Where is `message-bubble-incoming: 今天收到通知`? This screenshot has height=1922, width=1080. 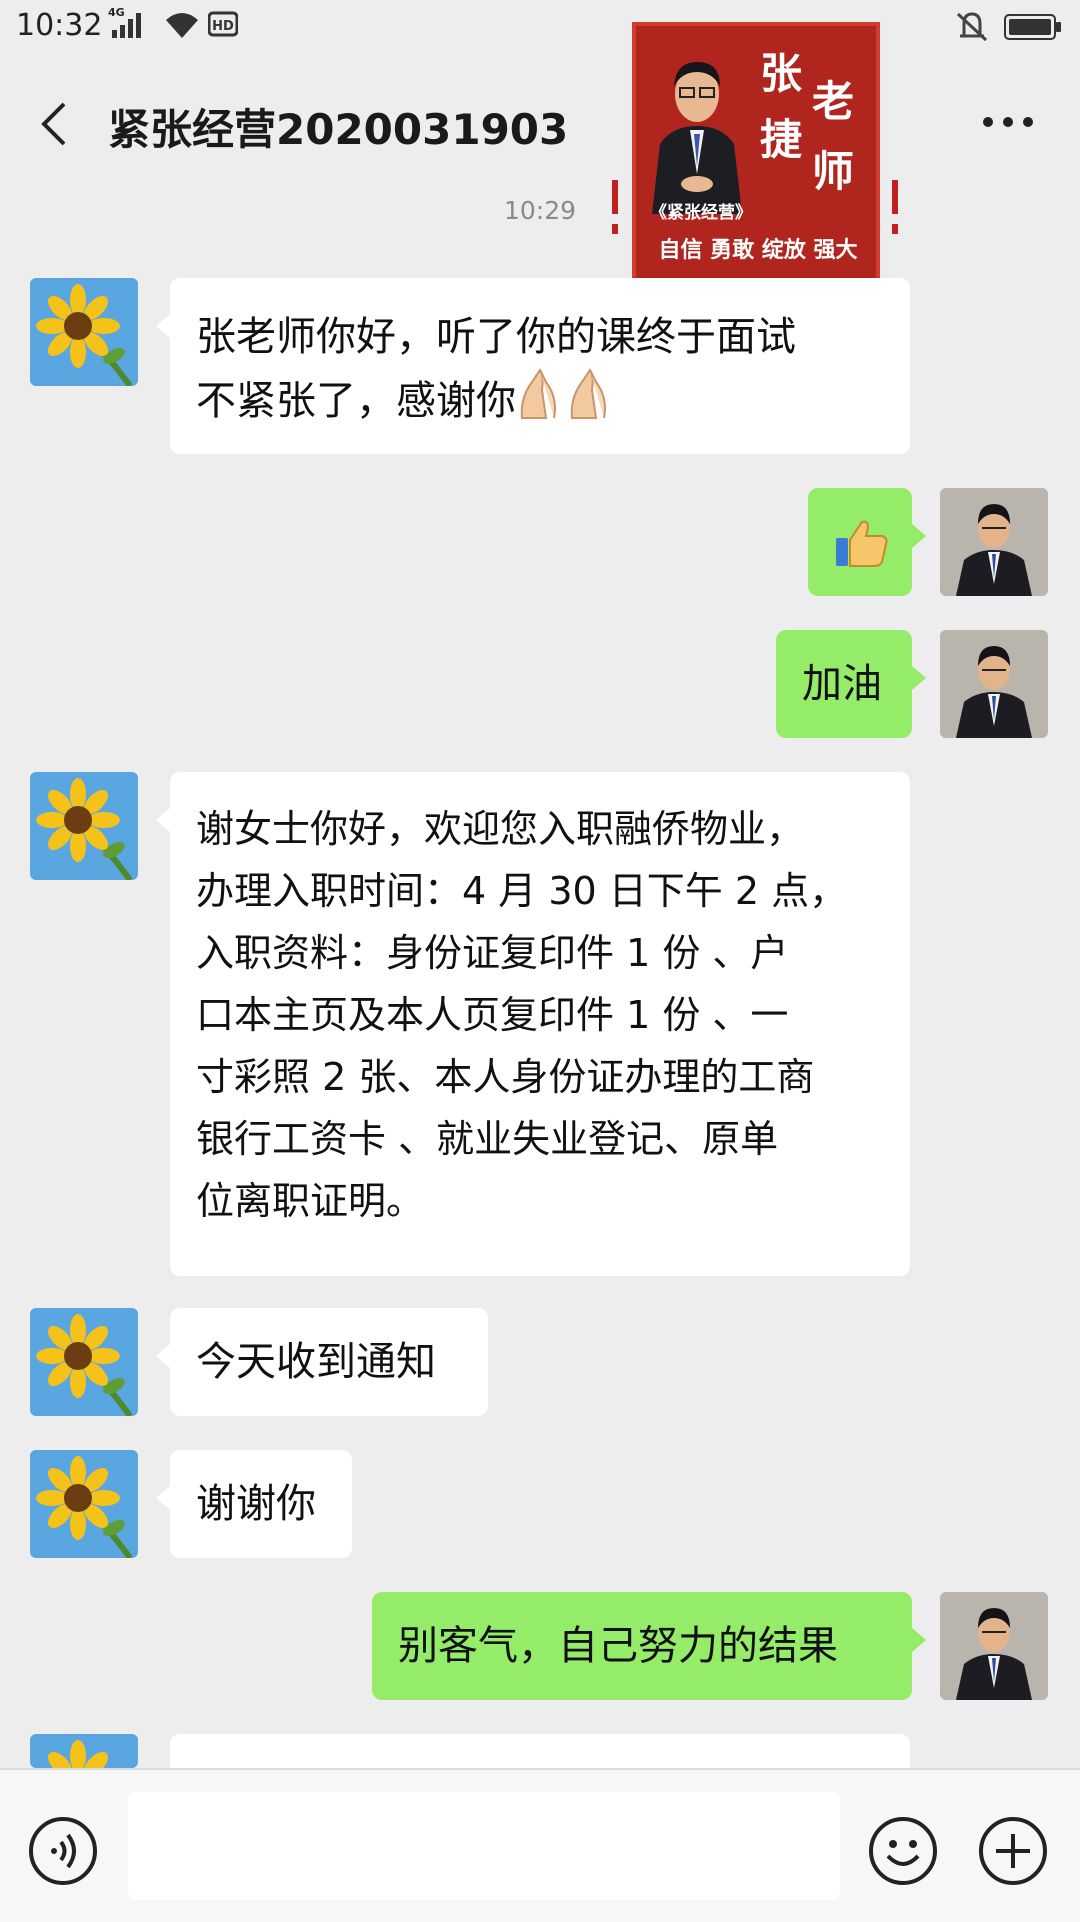 message-bubble-incoming: 今天收到通知 is located at coordinates (322, 1362).